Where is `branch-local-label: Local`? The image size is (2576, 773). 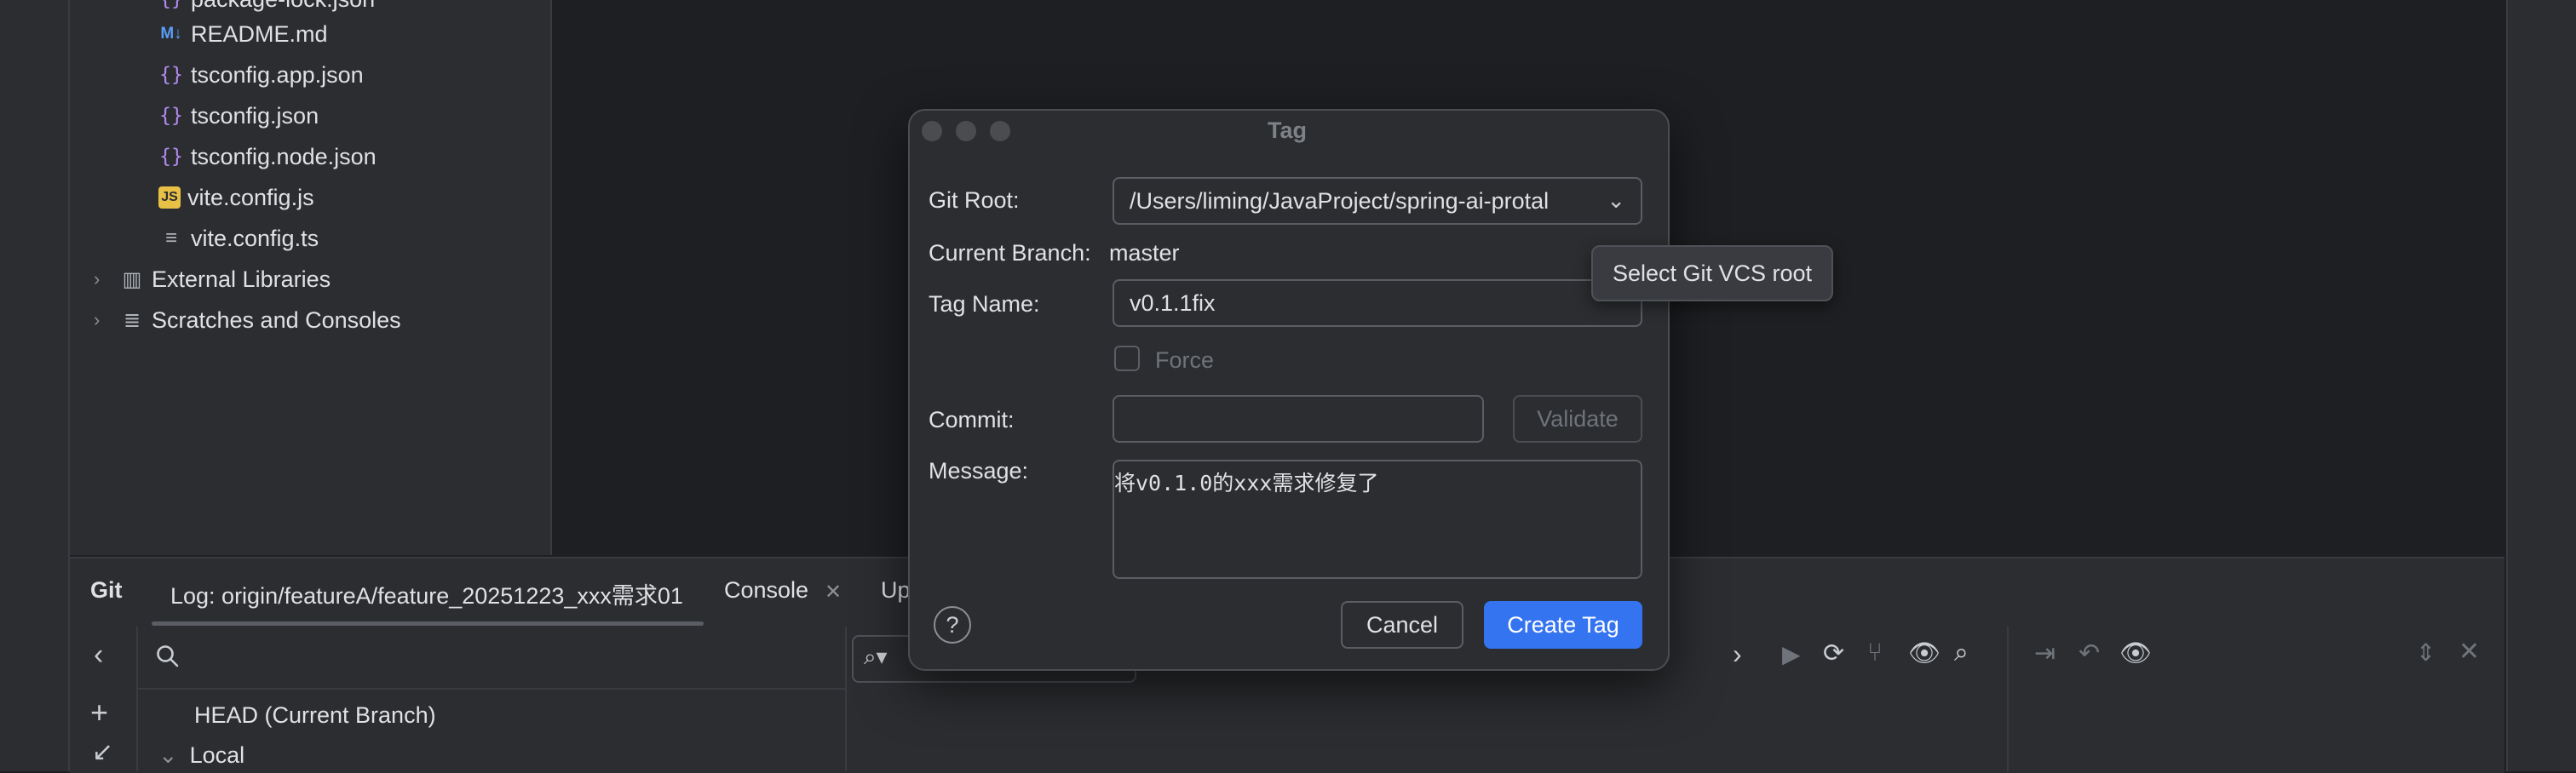
branch-local-label: Local is located at coordinates (217, 755).